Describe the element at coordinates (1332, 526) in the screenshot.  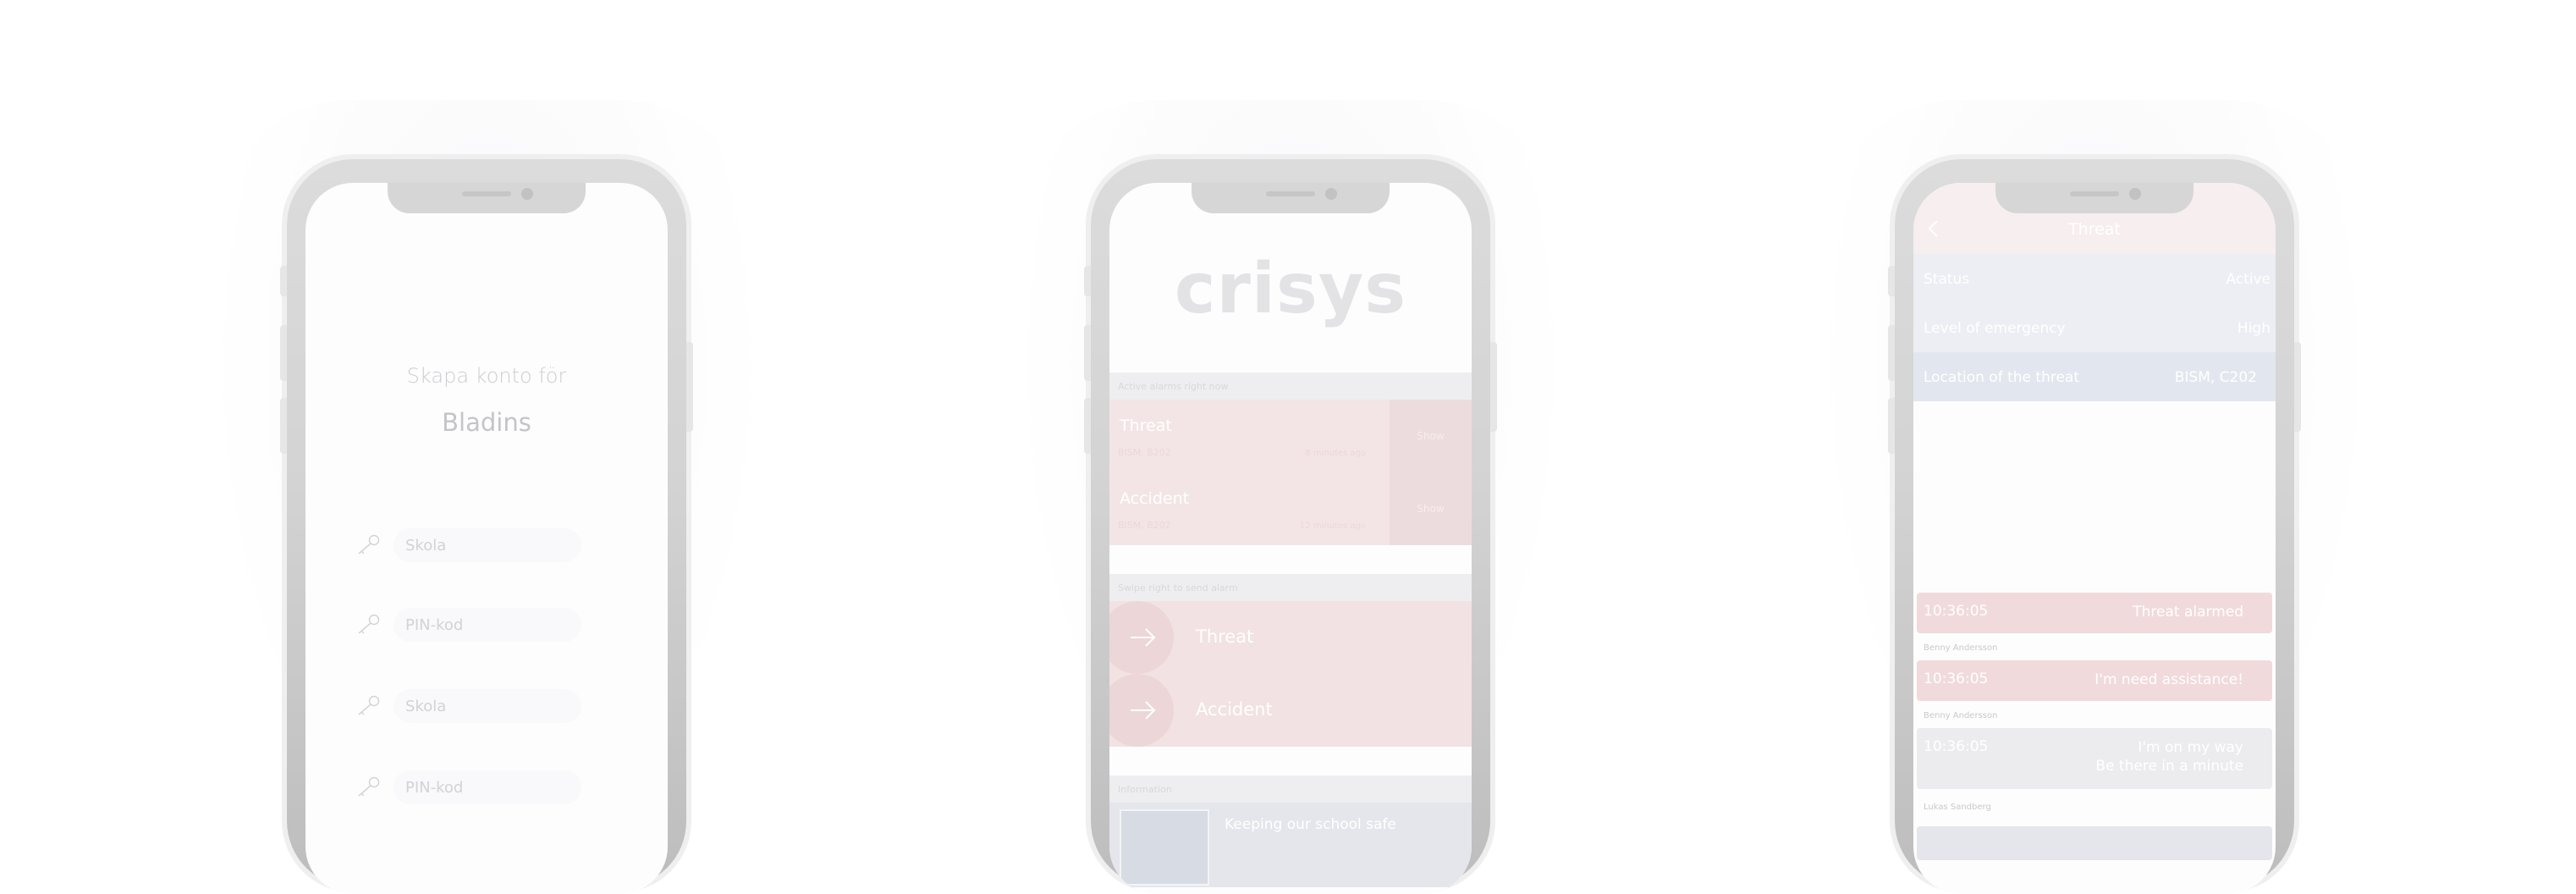
I see `ongoing-alarm-time: 12 minutes ago` at that location.